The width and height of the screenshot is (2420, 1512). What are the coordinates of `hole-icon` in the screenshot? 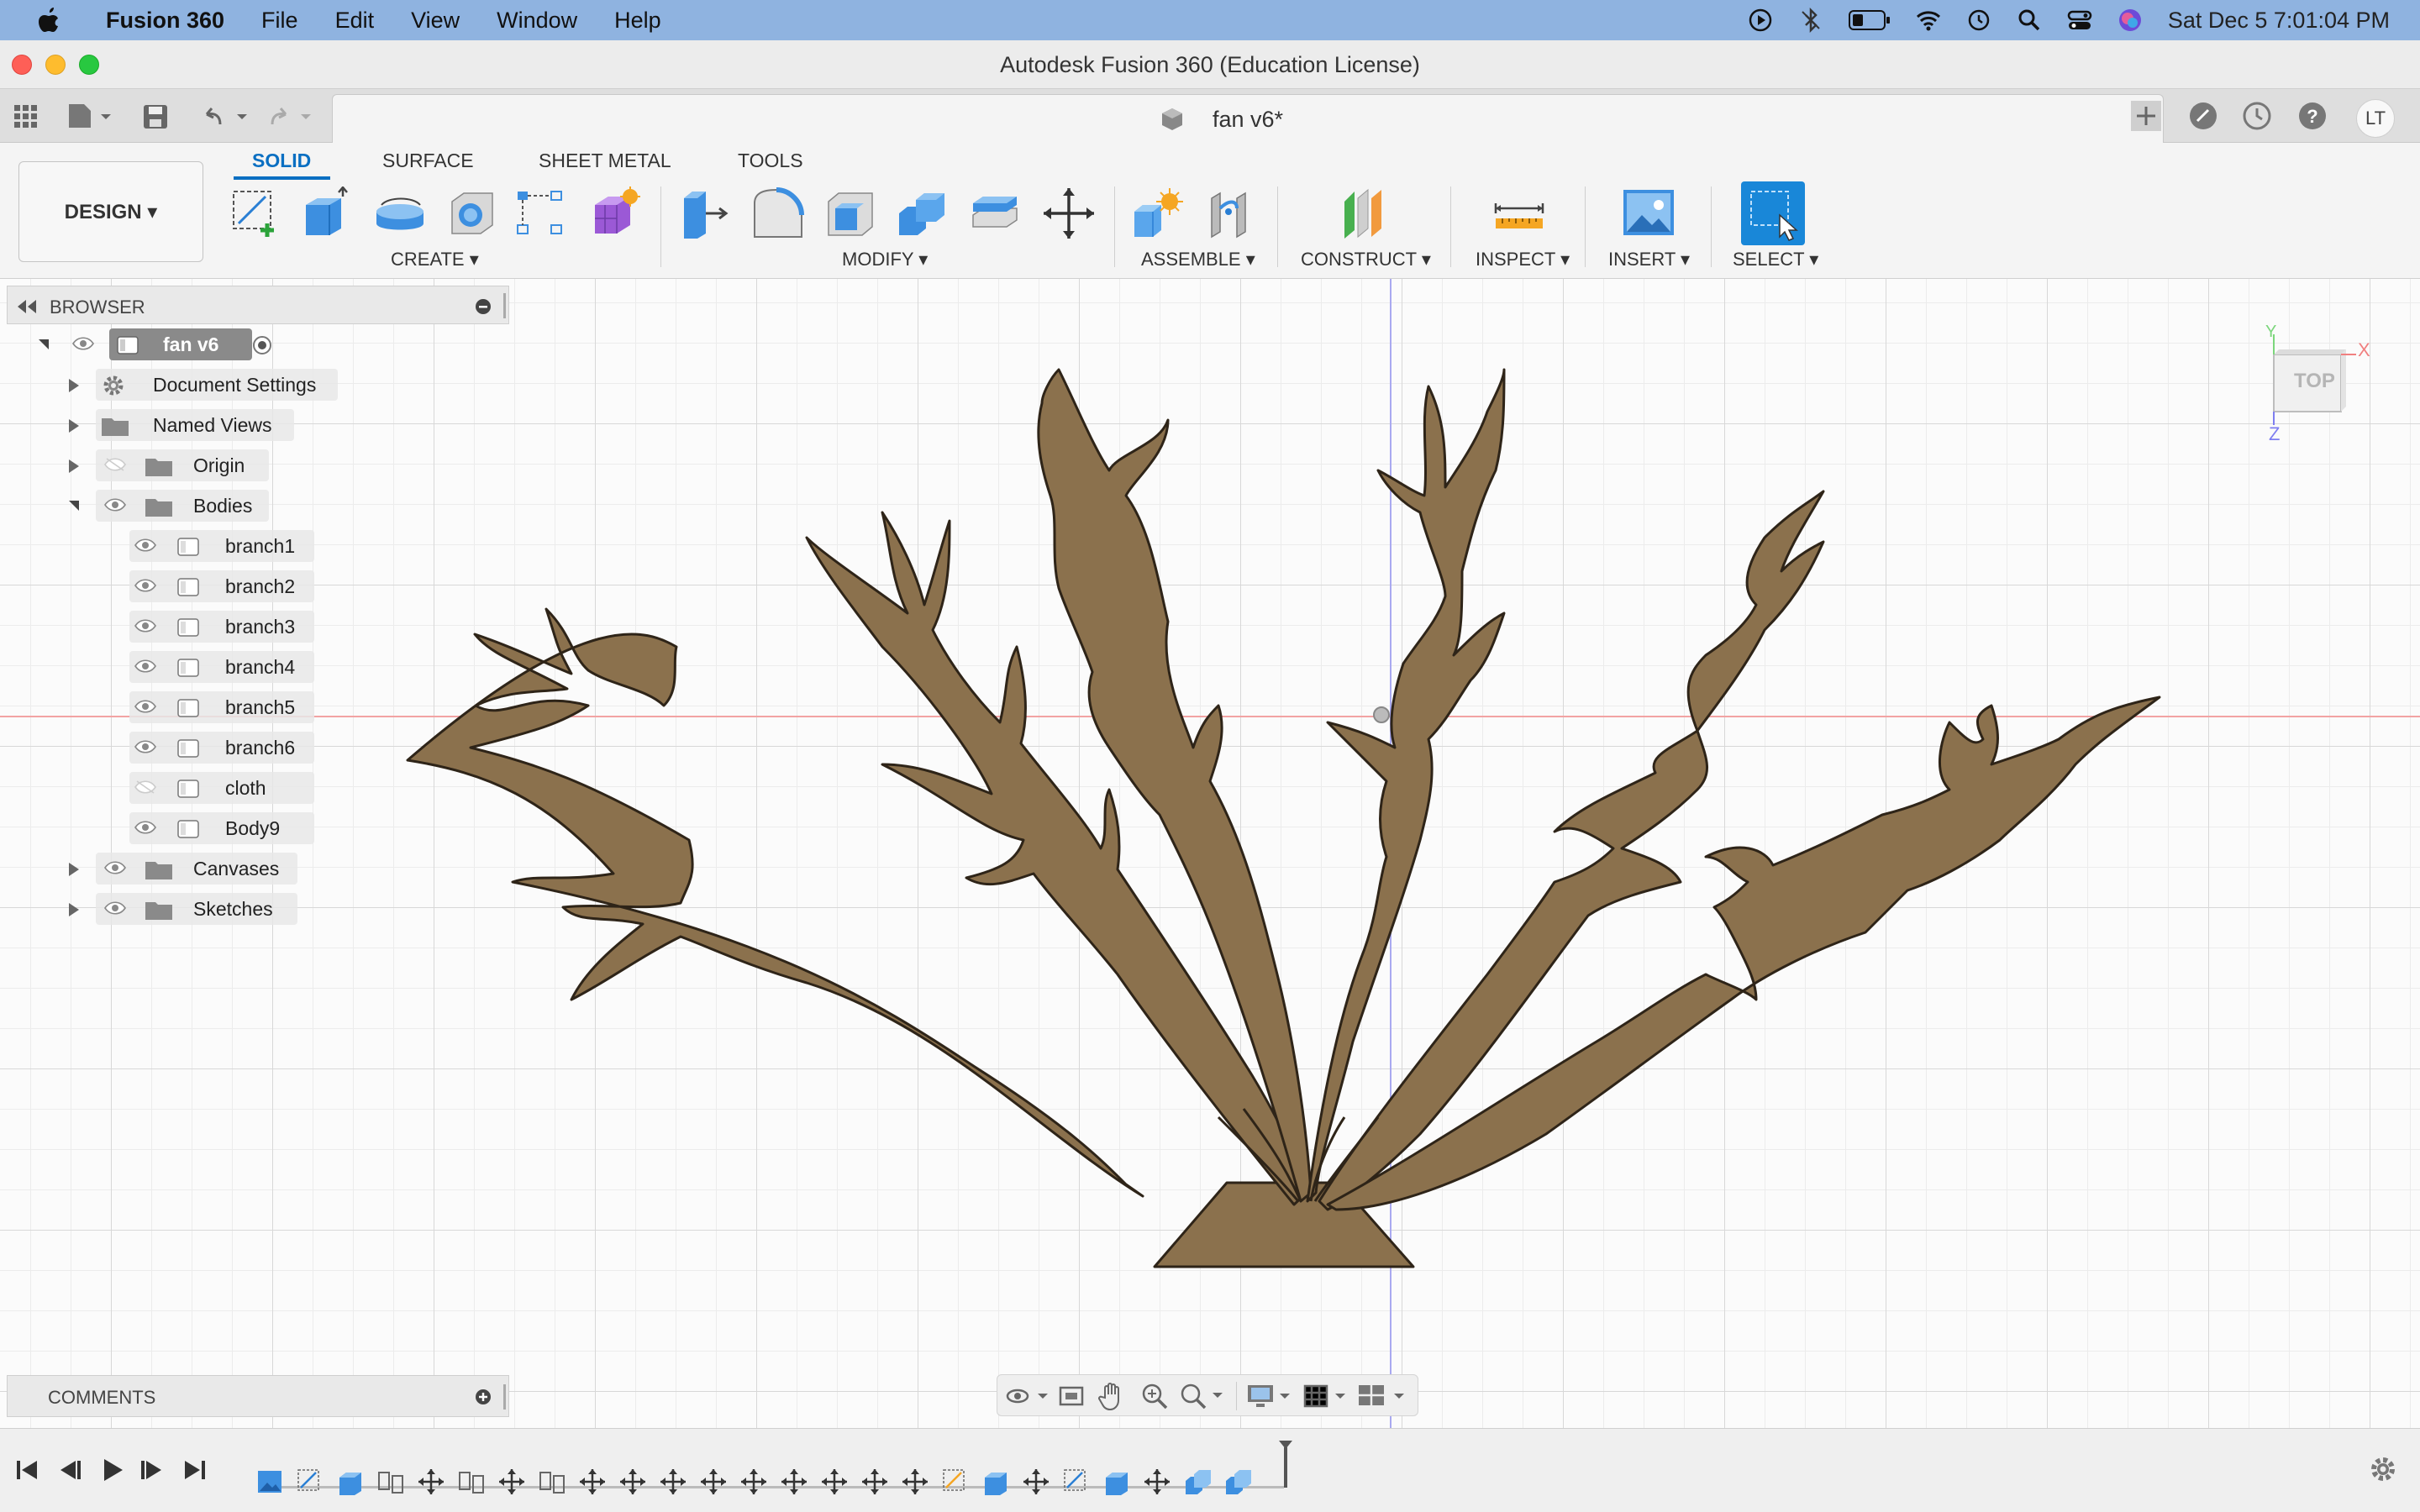 It's located at (472, 213).